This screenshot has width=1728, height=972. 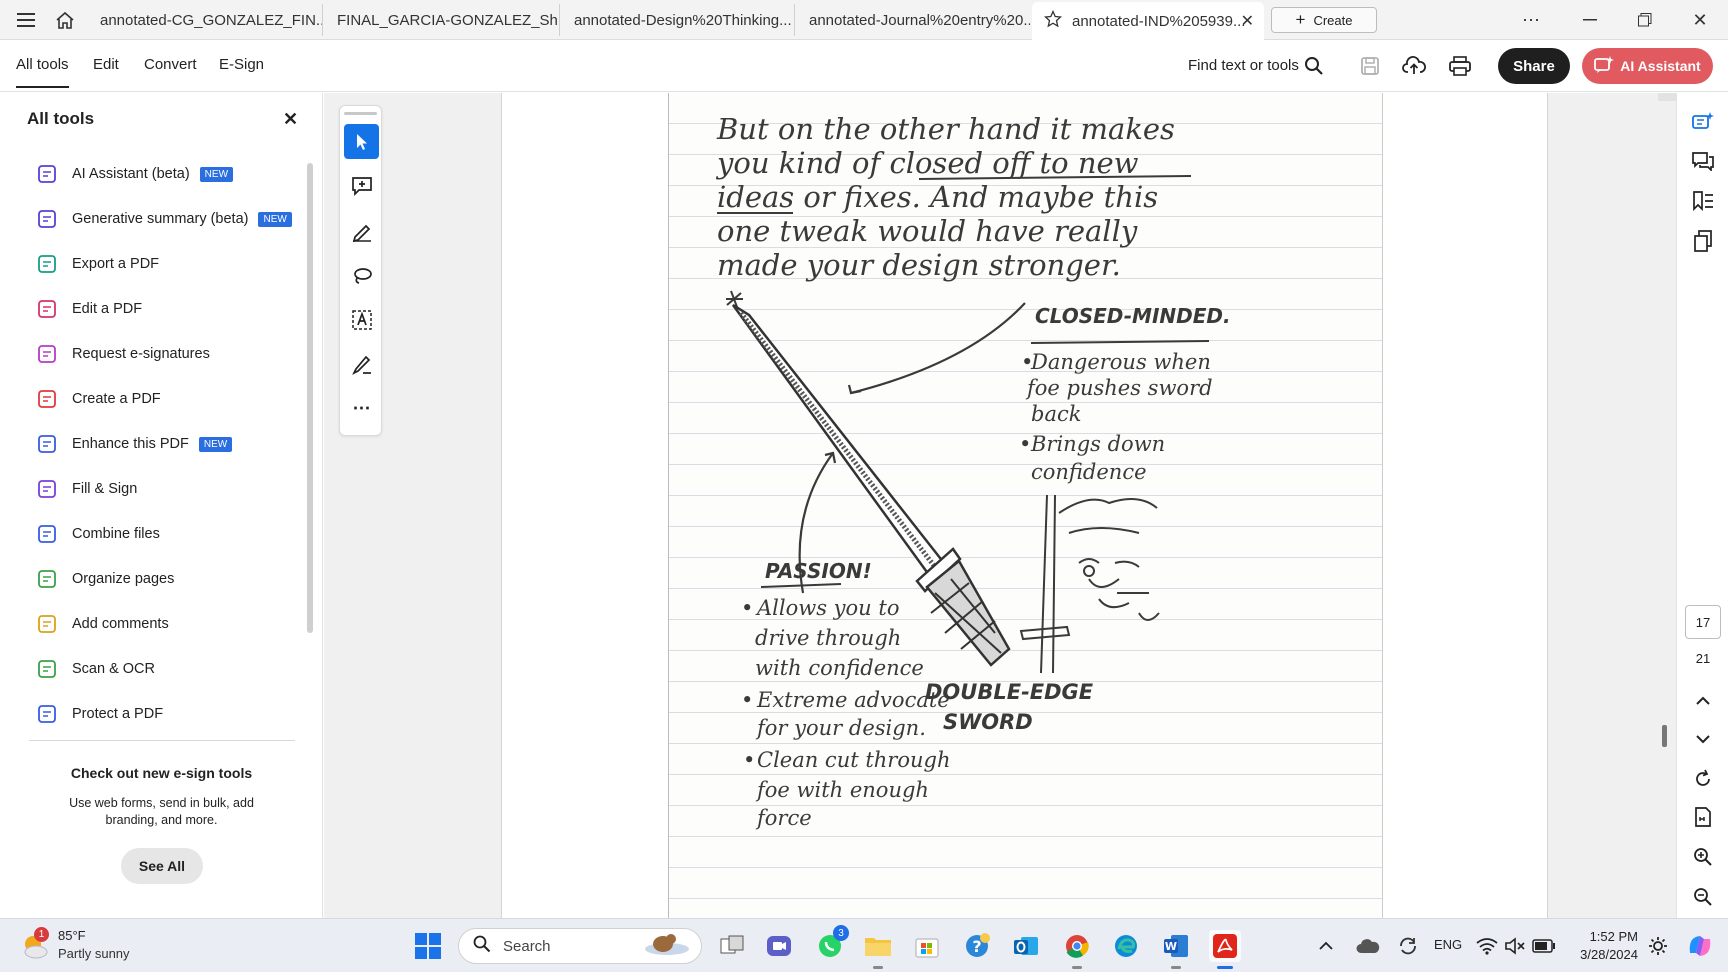 What do you see at coordinates (42, 72) in the screenshot?
I see `menu-all-tools: All tools` at bounding box center [42, 72].